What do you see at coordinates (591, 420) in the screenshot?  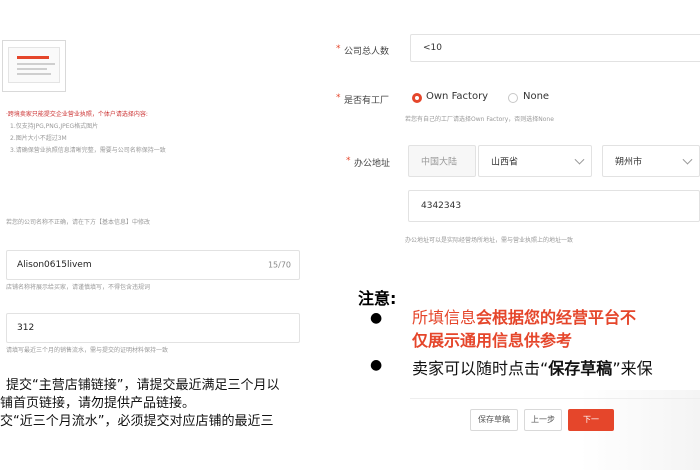 I see `next-step-button: 下一` at bounding box center [591, 420].